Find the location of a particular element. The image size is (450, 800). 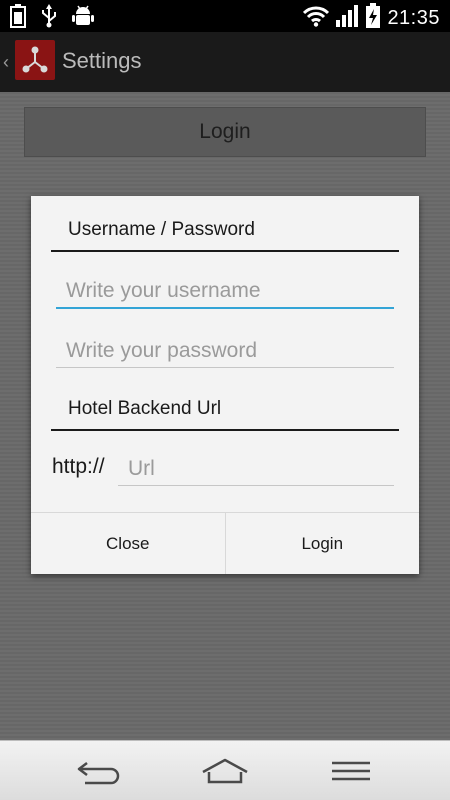

usb-icon is located at coordinates (49, 18).